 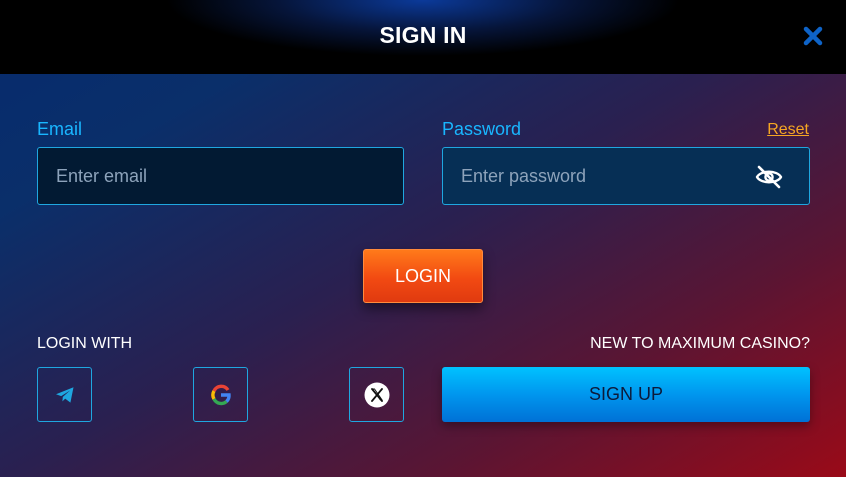 What do you see at coordinates (626, 176) in the screenshot?
I see `password-field-box` at bounding box center [626, 176].